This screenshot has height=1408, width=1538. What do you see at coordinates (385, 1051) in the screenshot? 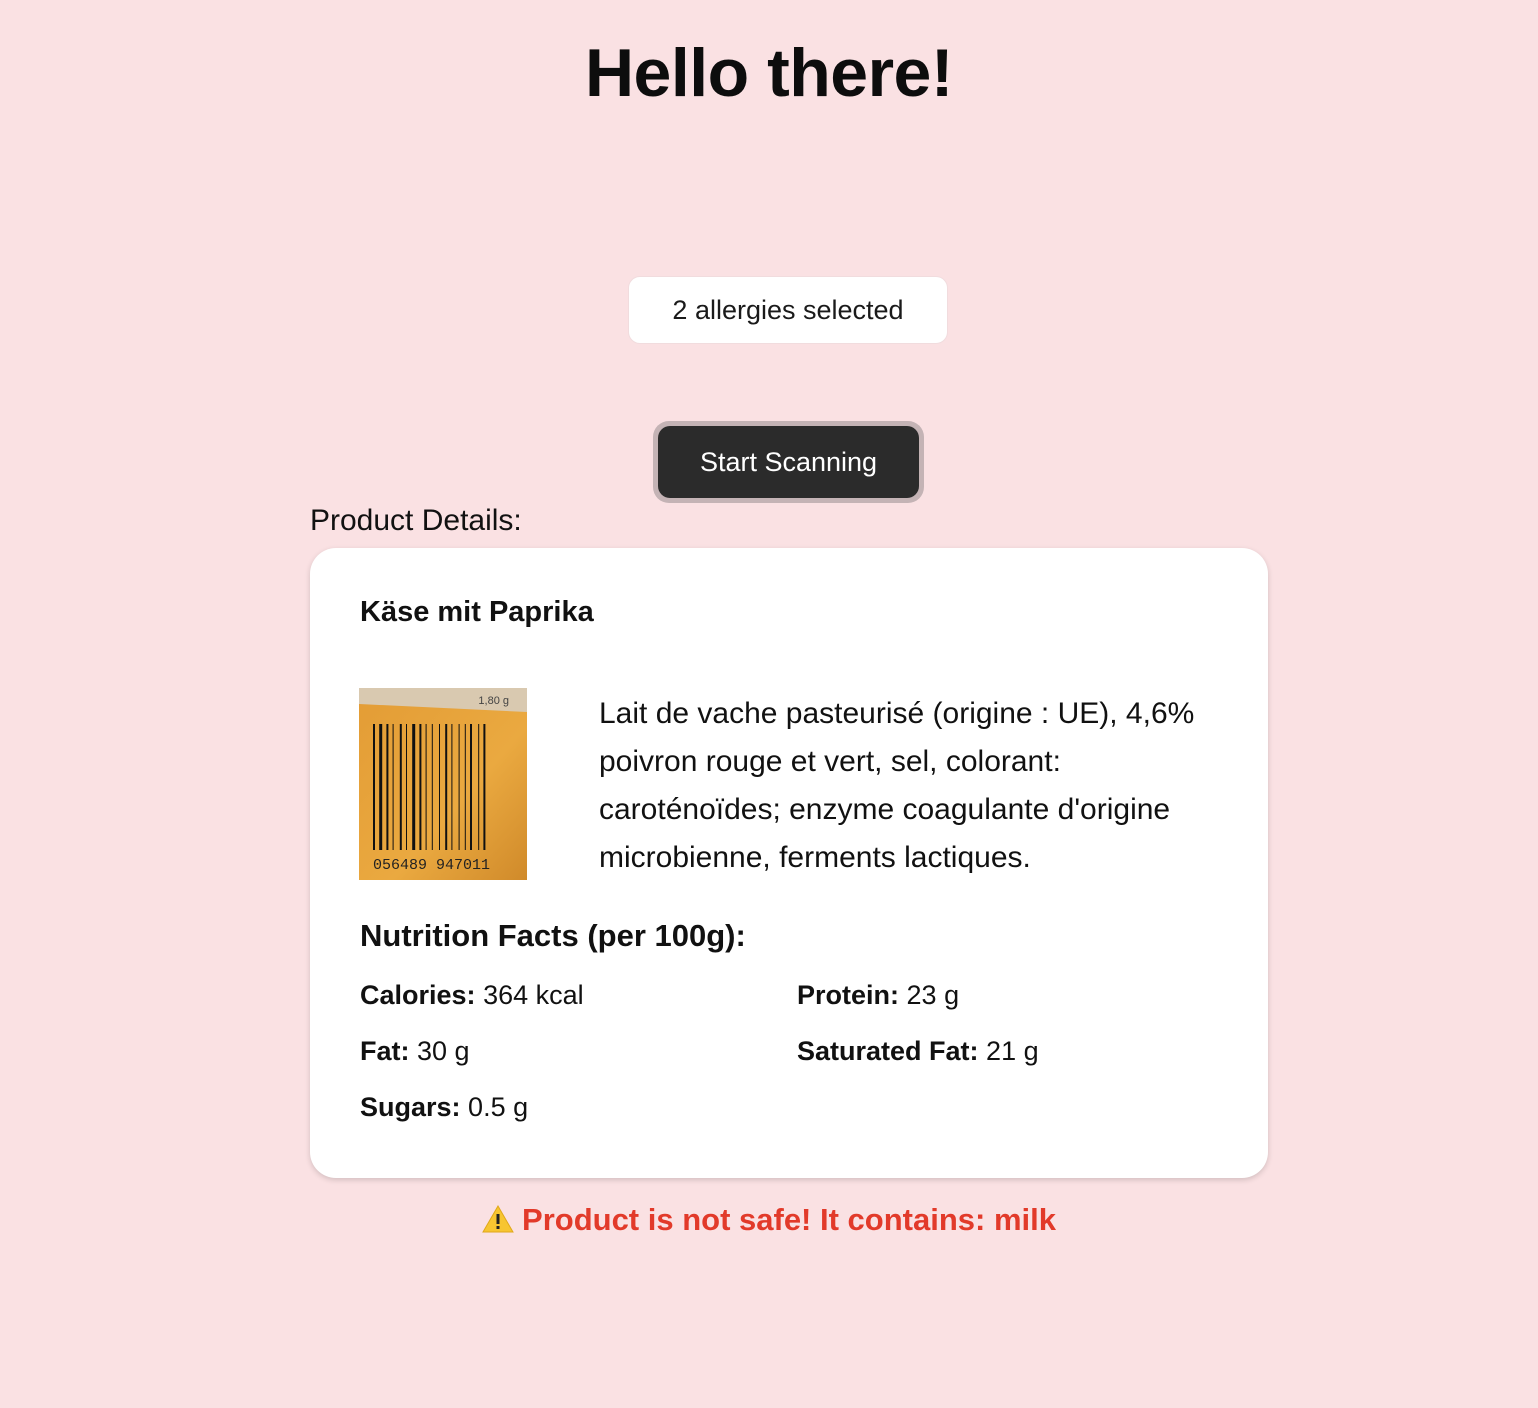
I see `nutrition-label: Fat:` at bounding box center [385, 1051].